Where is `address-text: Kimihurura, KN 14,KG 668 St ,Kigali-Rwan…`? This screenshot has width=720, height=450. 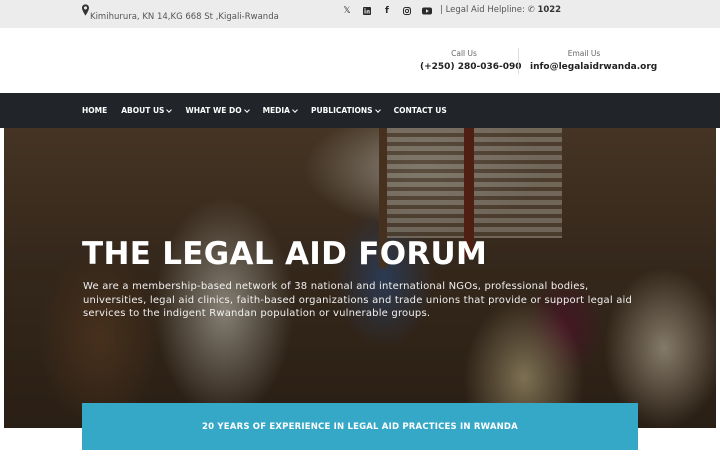
address-text: Kimihurura, KN 14,KG 668 St ,Kigali-Rwan… is located at coordinates (184, 17).